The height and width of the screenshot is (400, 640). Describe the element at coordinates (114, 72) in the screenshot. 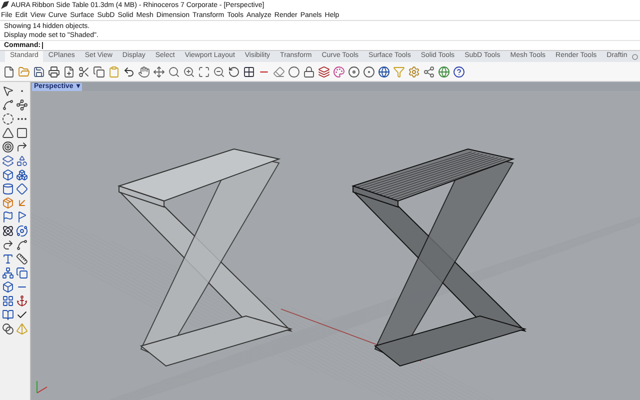

I see `clipboard-icon` at that location.